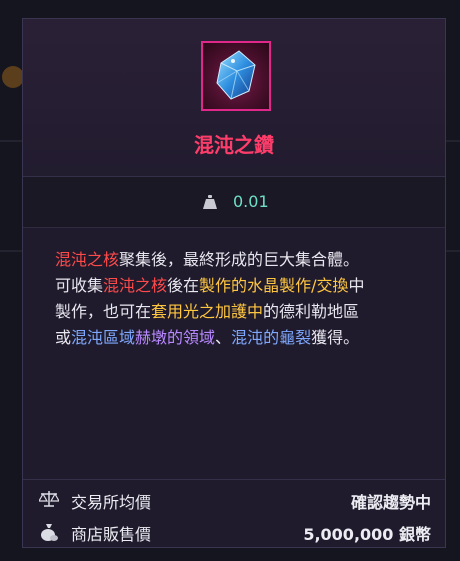 The image size is (460, 561). I want to click on description-segment: 赫墩的領域, so click(175, 337).